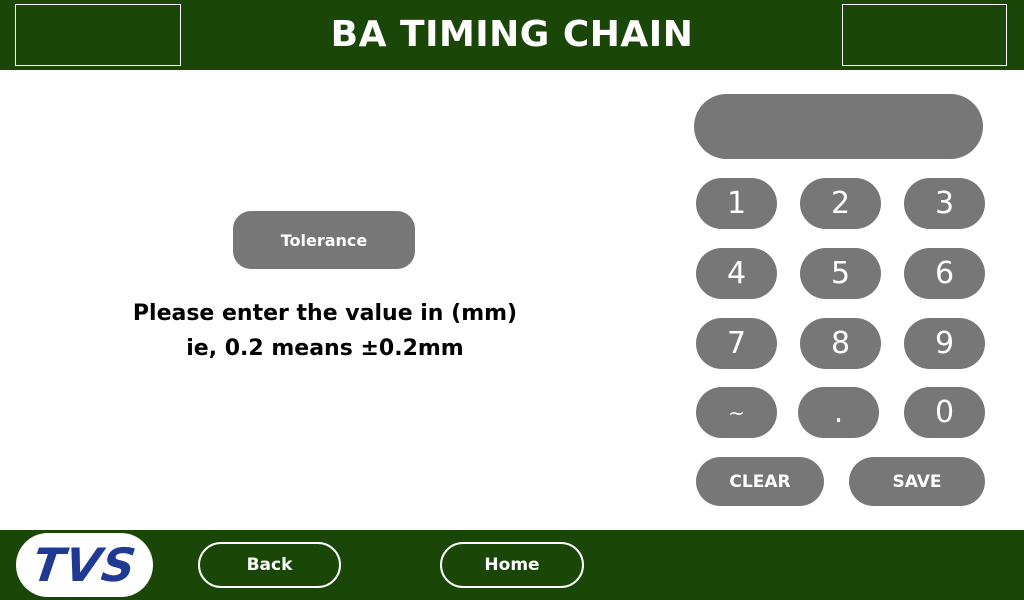 The height and width of the screenshot is (600, 1024). What do you see at coordinates (944, 273) in the screenshot?
I see `key-6: 6` at bounding box center [944, 273].